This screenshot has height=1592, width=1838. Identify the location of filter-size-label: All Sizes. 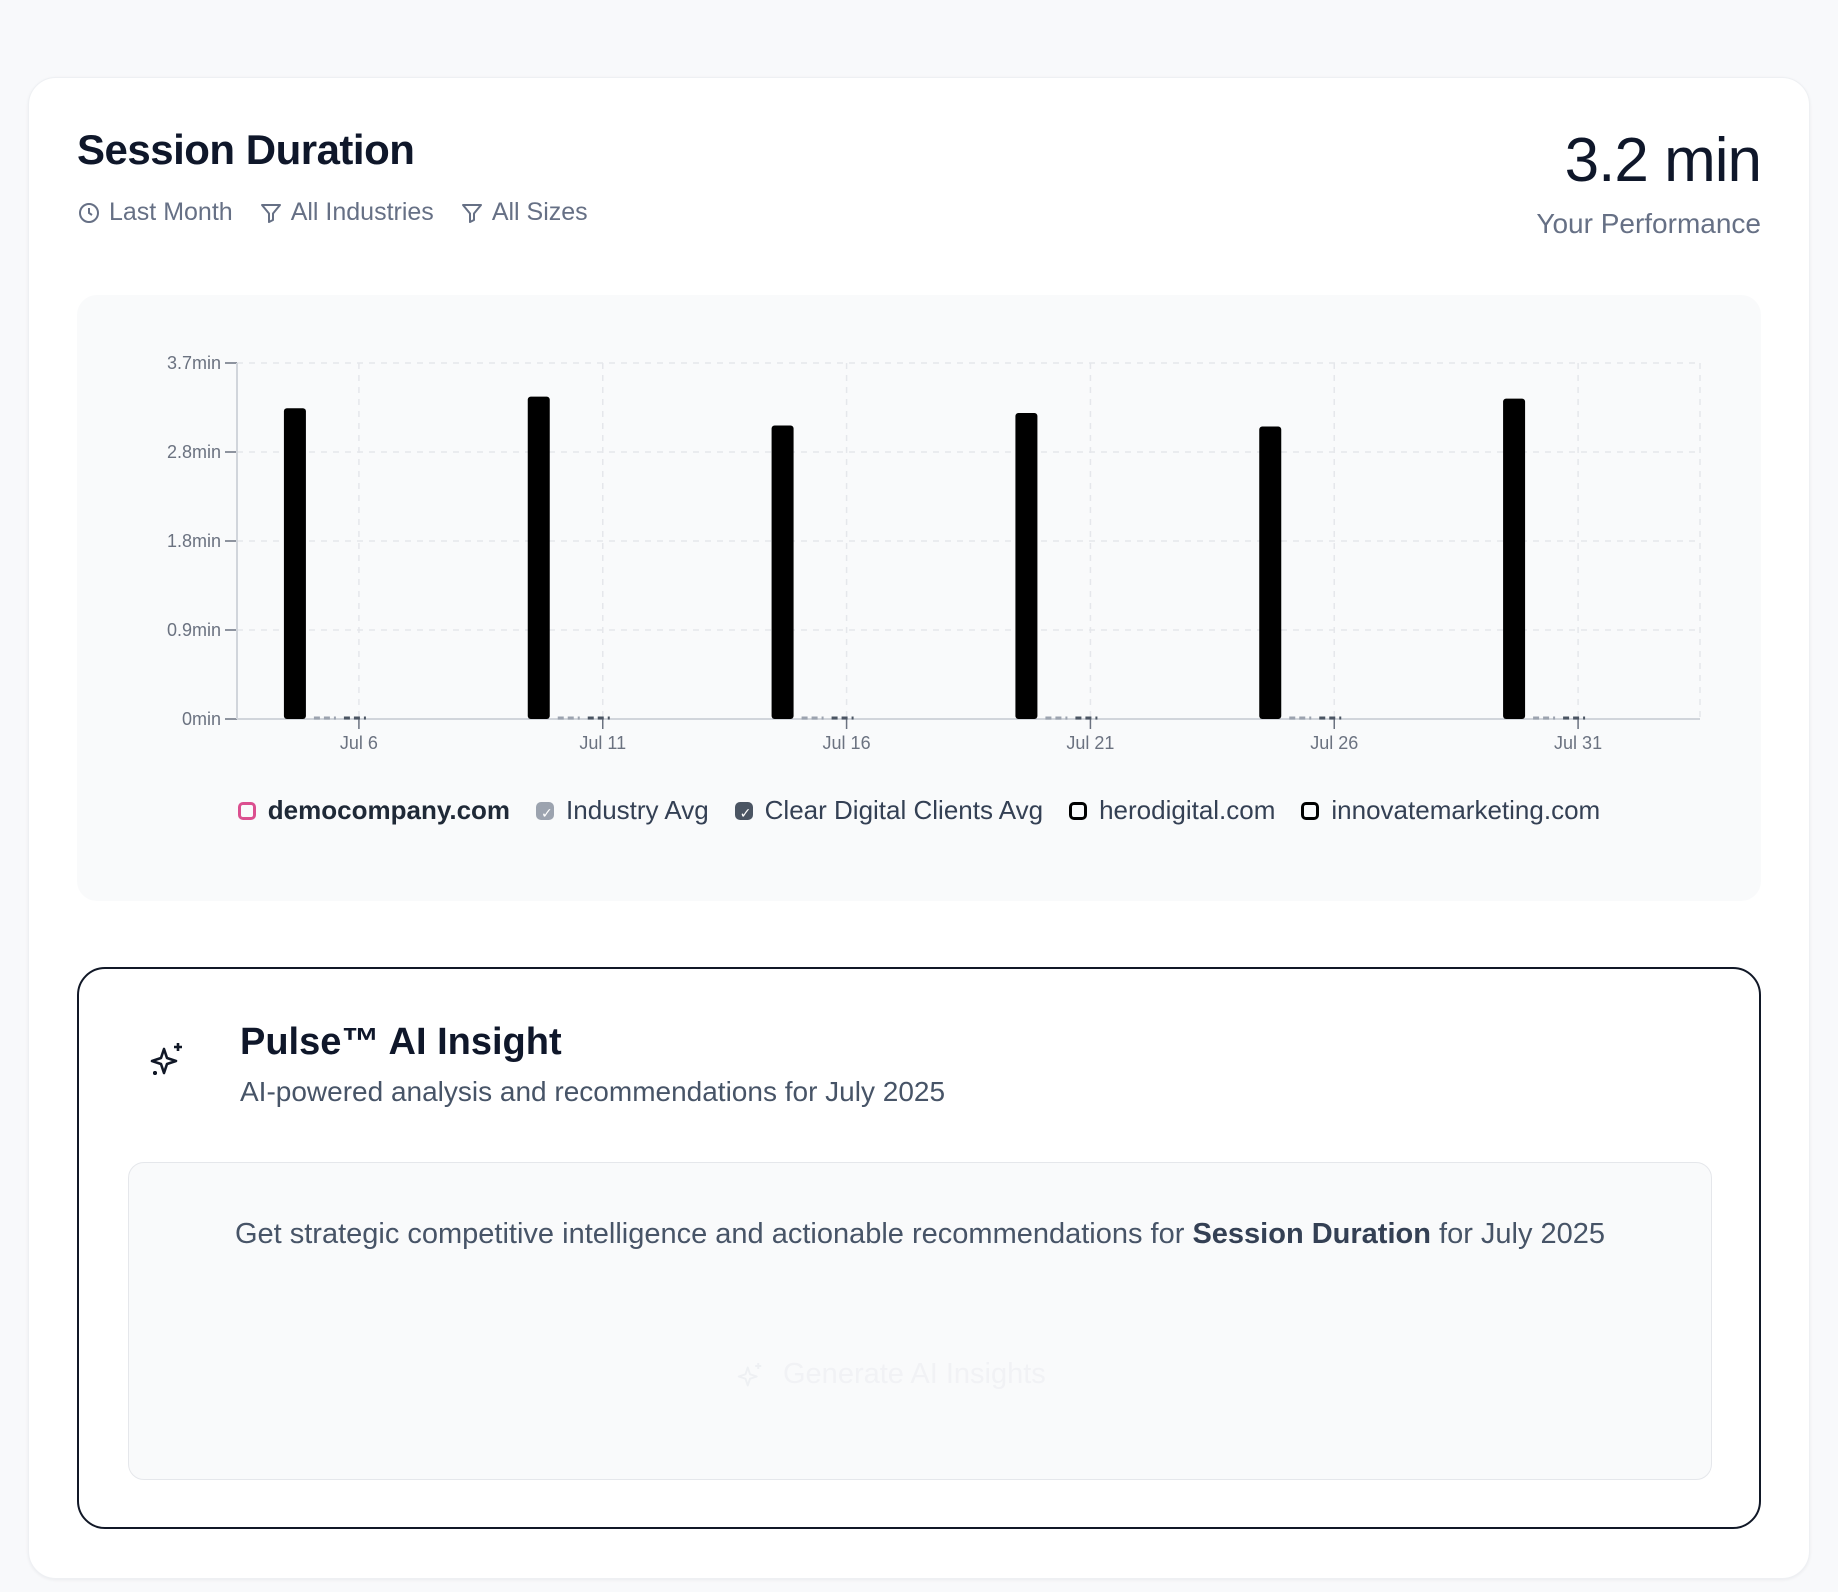
(539, 212).